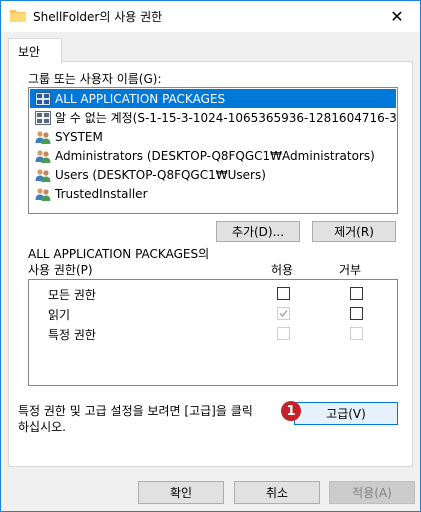 The width and height of the screenshot is (421, 512). Describe the element at coordinates (72, 295) in the screenshot. I see `permission-label: 모든 권한` at that location.